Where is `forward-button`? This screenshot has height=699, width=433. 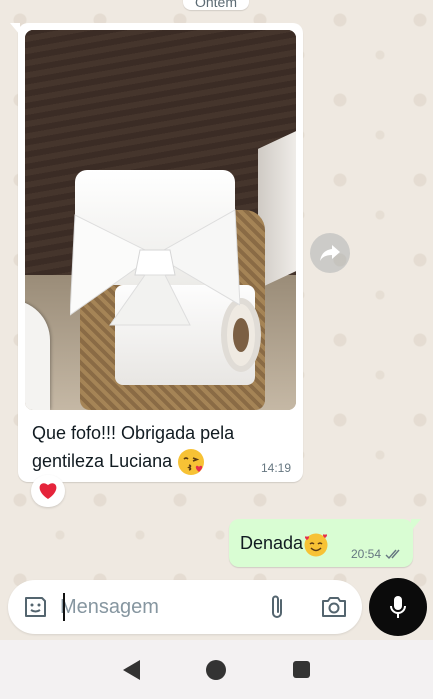 forward-button is located at coordinates (330, 253).